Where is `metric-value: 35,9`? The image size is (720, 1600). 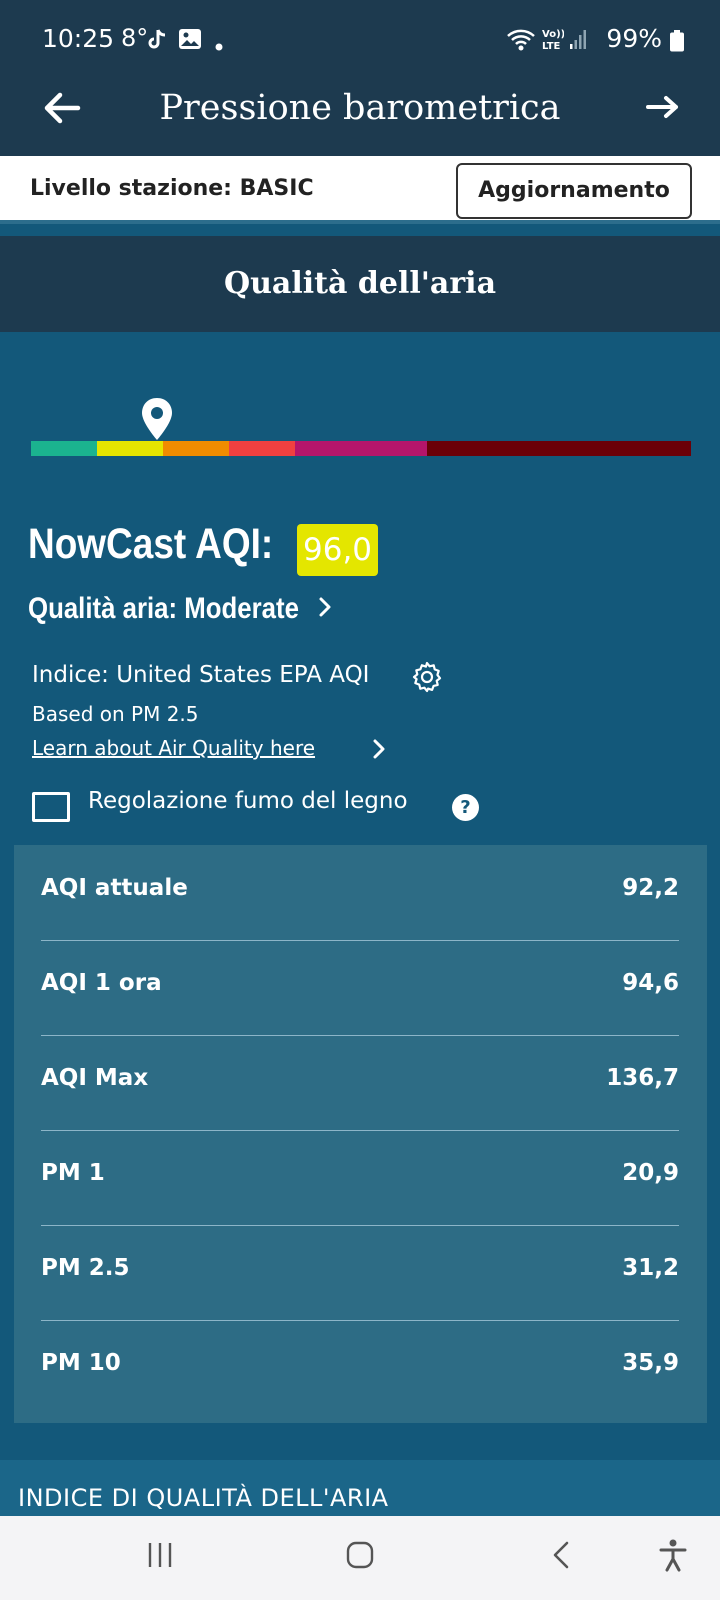
metric-value: 35,9 is located at coordinates (650, 1363).